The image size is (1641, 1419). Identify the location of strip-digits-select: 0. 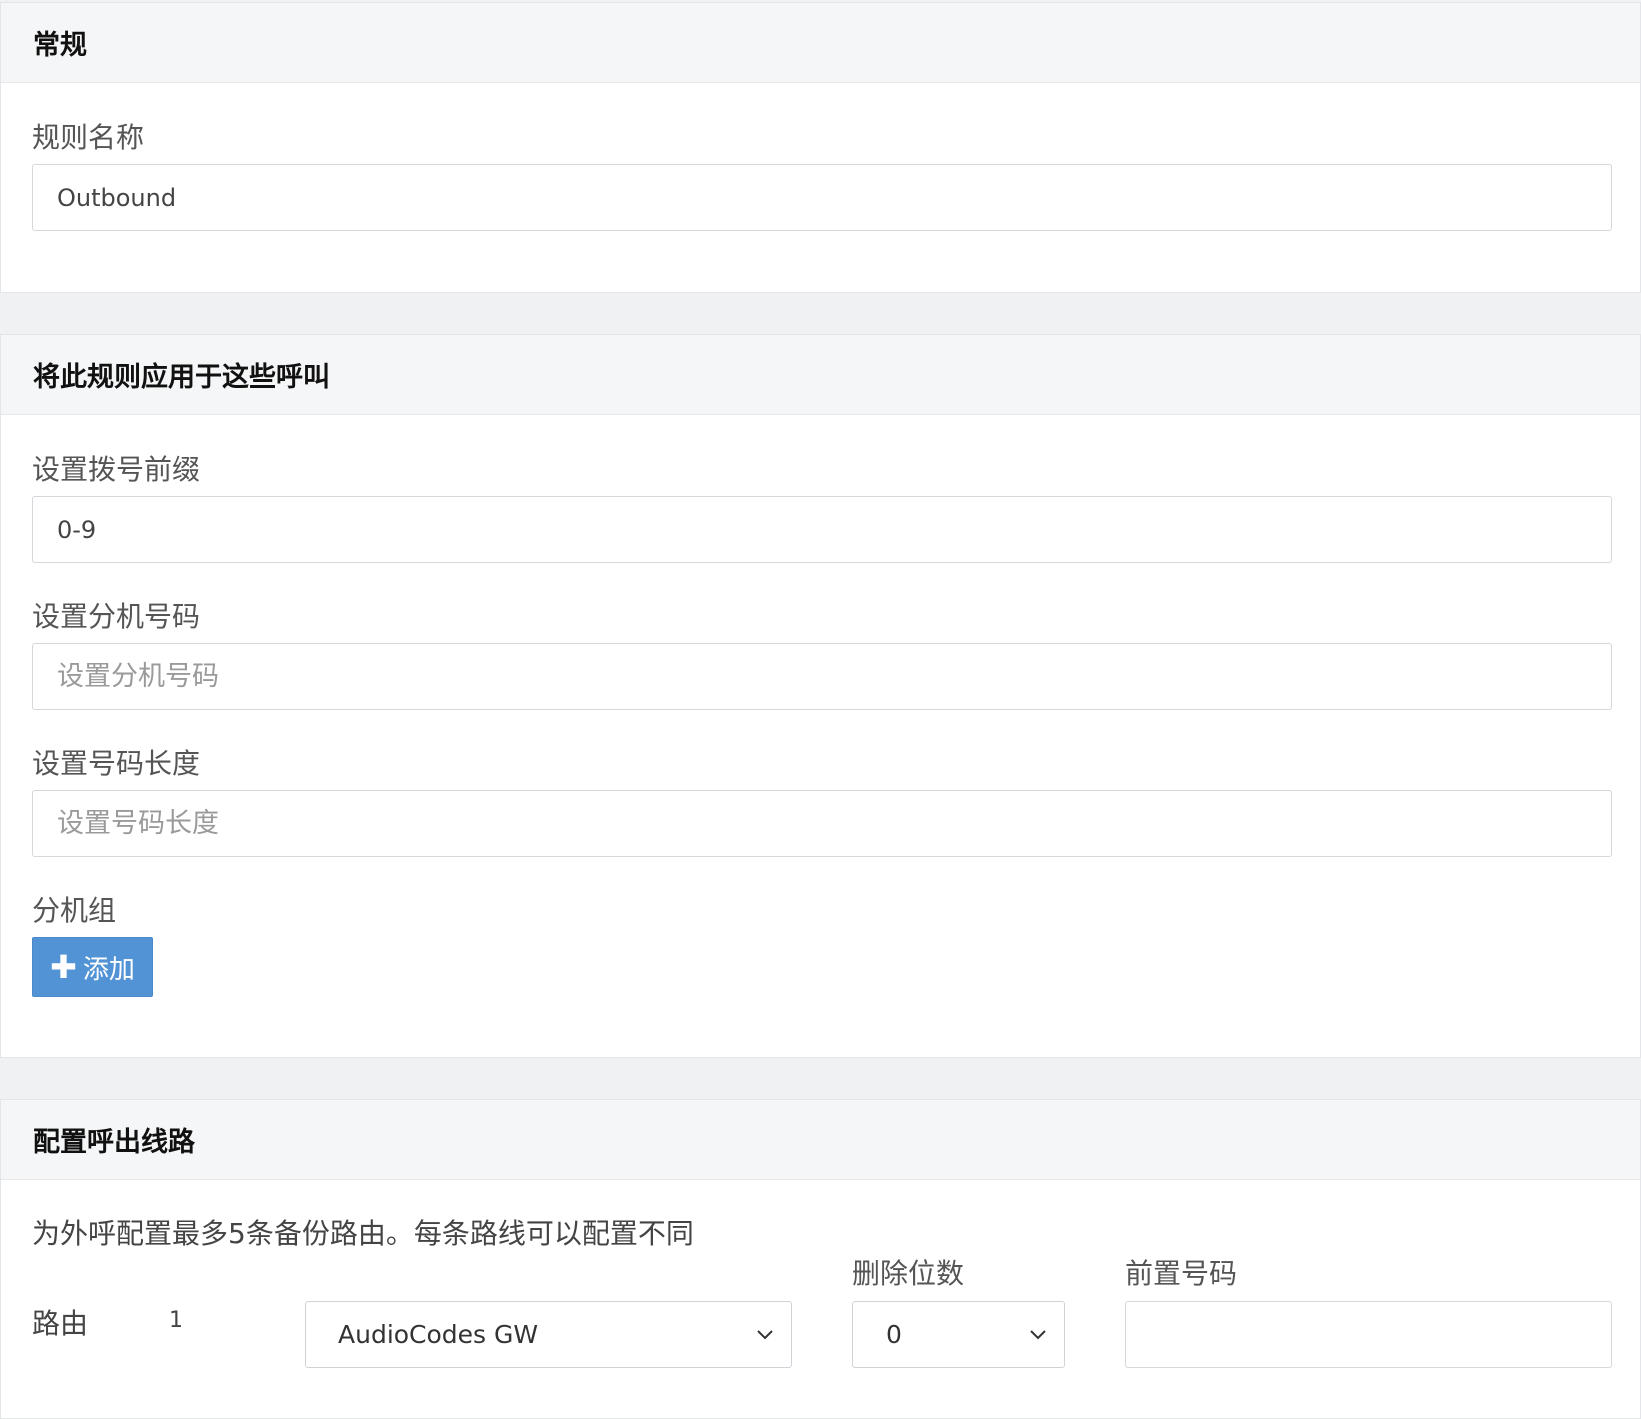
(958, 1334).